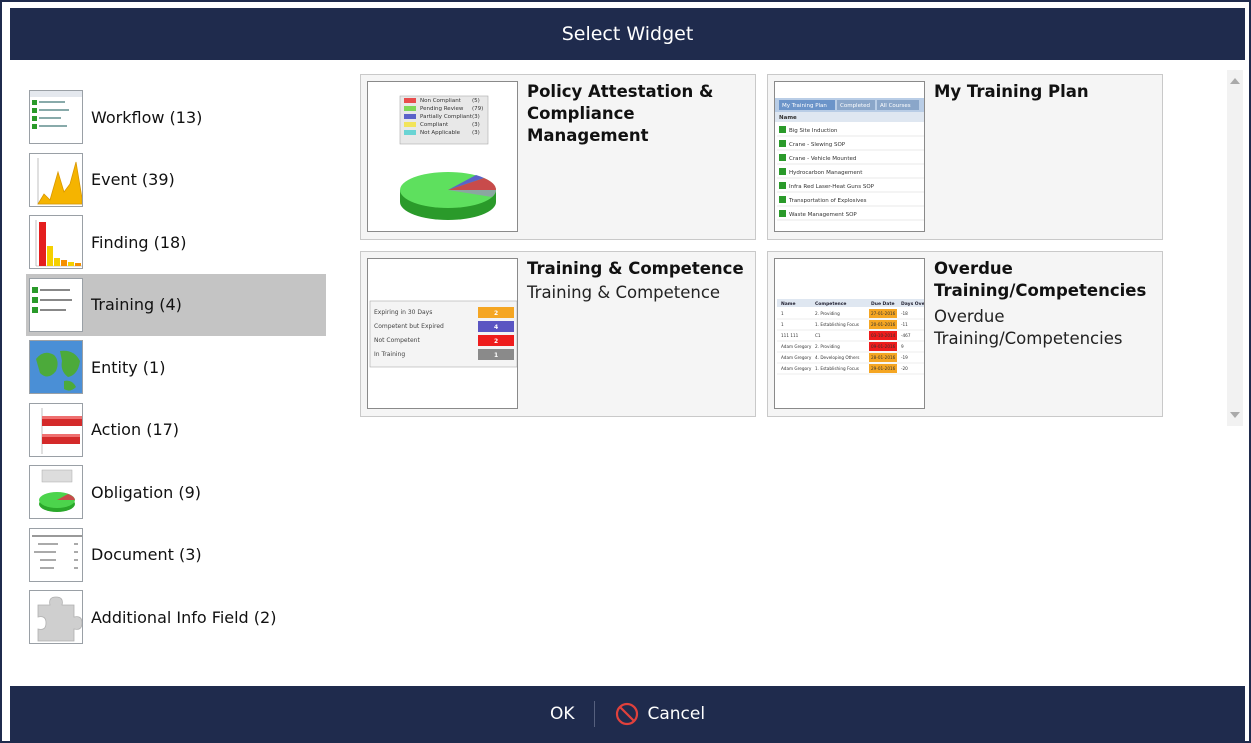  What do you see at coordinates (804, 106) in the screenshot?
I see `tab-label: My Training Plan` at bounding box center [804, 106].